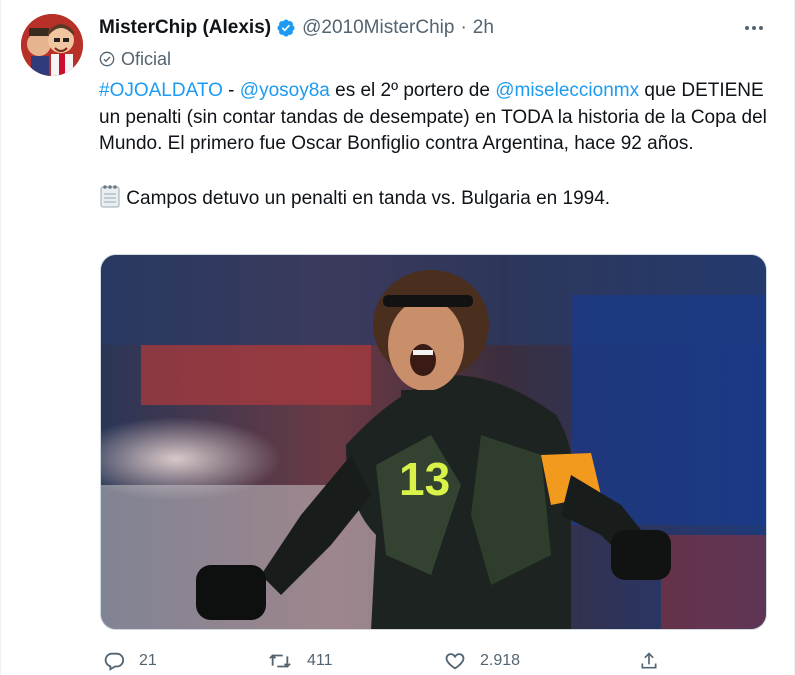 This screenshot has height=675, width=795. What do you see at coordinates (379, 661) in the screenshot?
I see `tweet-actions: 21 411 2.918` at bounding box center [379, 661].